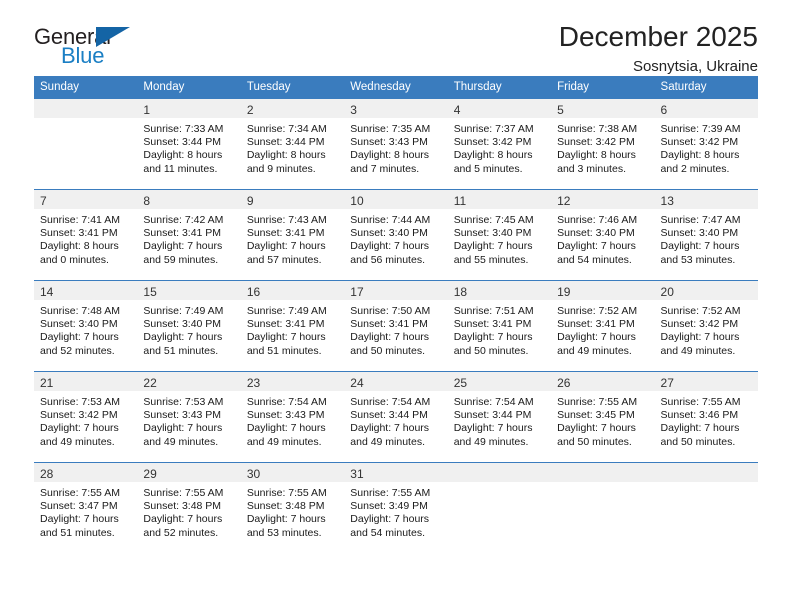 Image resolution: width=792 pixels, height=612 pixels. What do you see at coordinates (77, 441) in the screenshot?
I see `detail-daylight-line2: and 49 minutes.` at bounding box center [77, 441].